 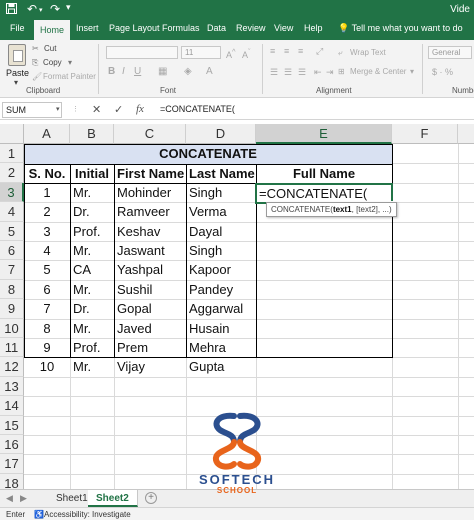 I want to click on active-cell-content: =CONCATENATE(, so click(x=324, y=193).